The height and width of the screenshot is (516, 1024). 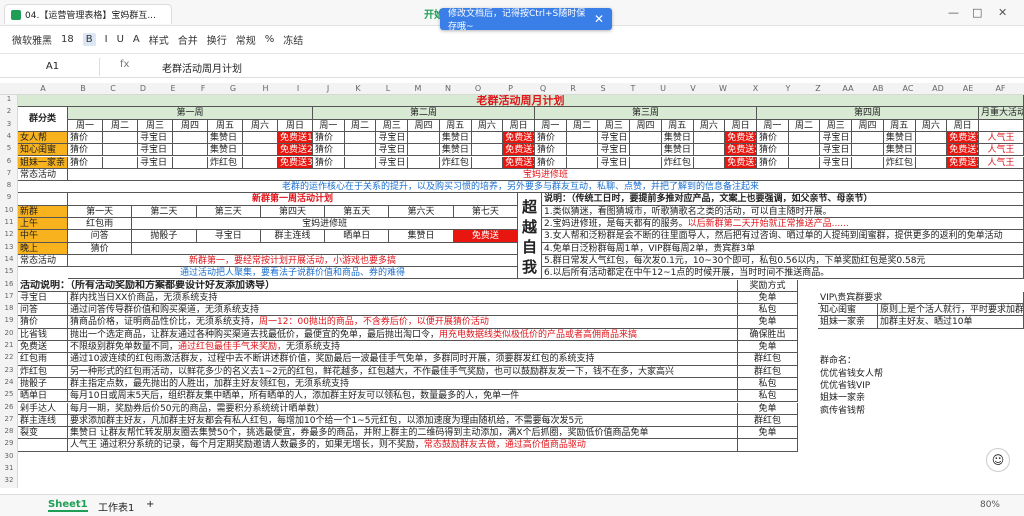 I want to click on vip-title: VIP\贵宾群要求, so click(x=921, y=298).